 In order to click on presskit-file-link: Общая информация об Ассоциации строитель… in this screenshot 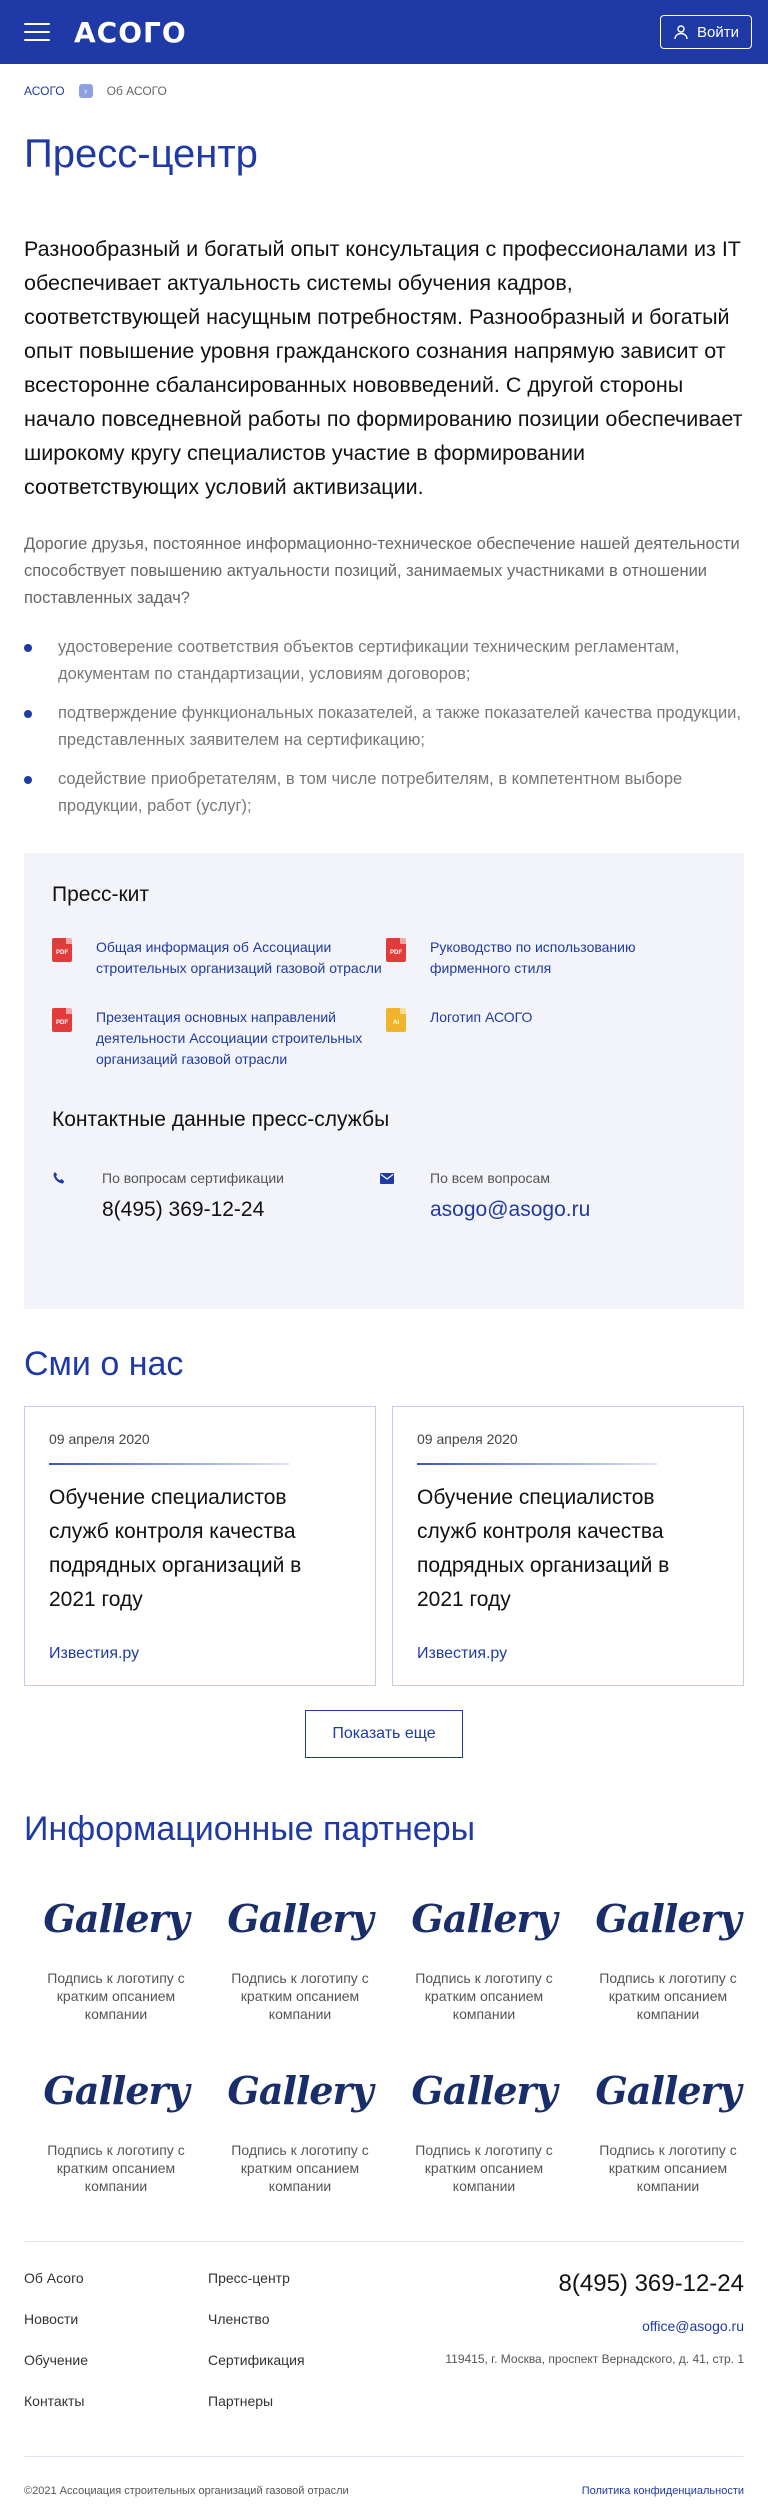, I will do `click(241, 958)`.